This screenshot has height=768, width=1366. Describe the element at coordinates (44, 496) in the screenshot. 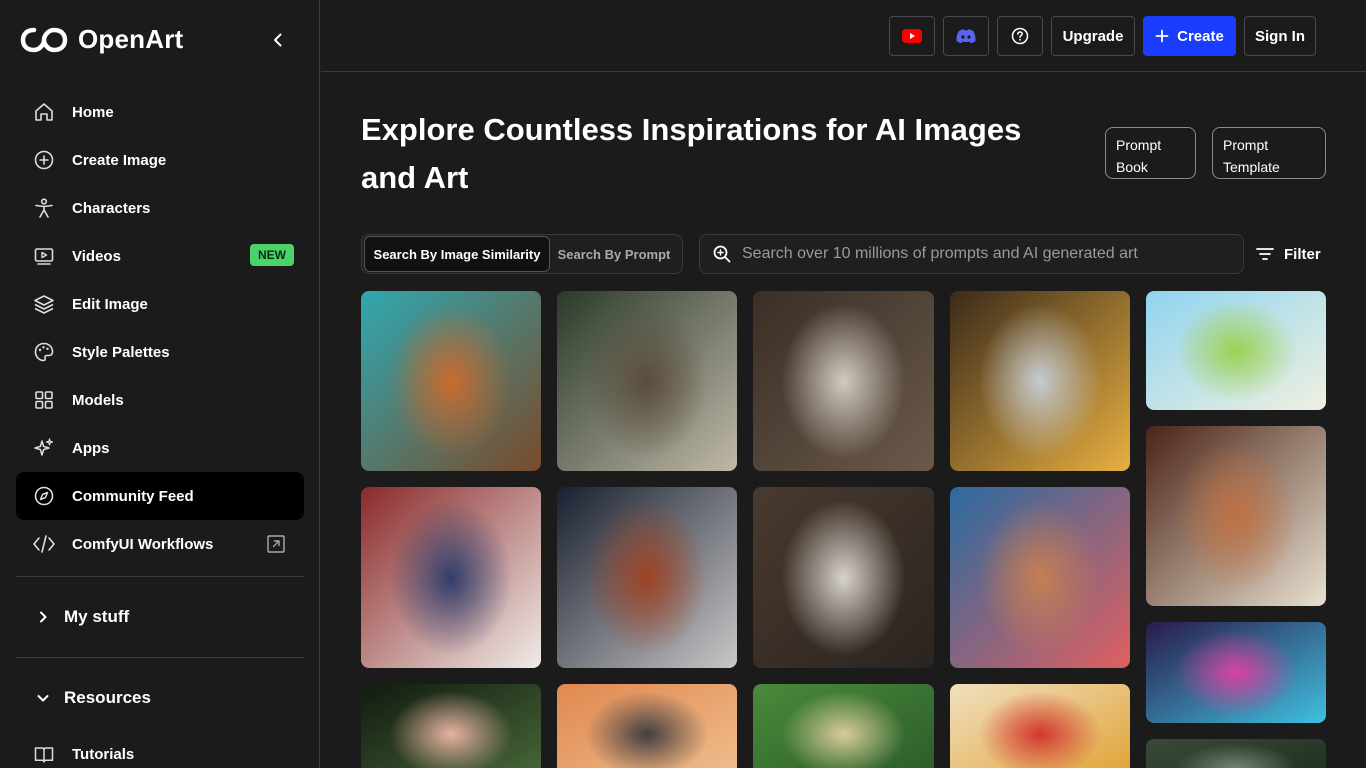

I see `compass-icon` at that location.